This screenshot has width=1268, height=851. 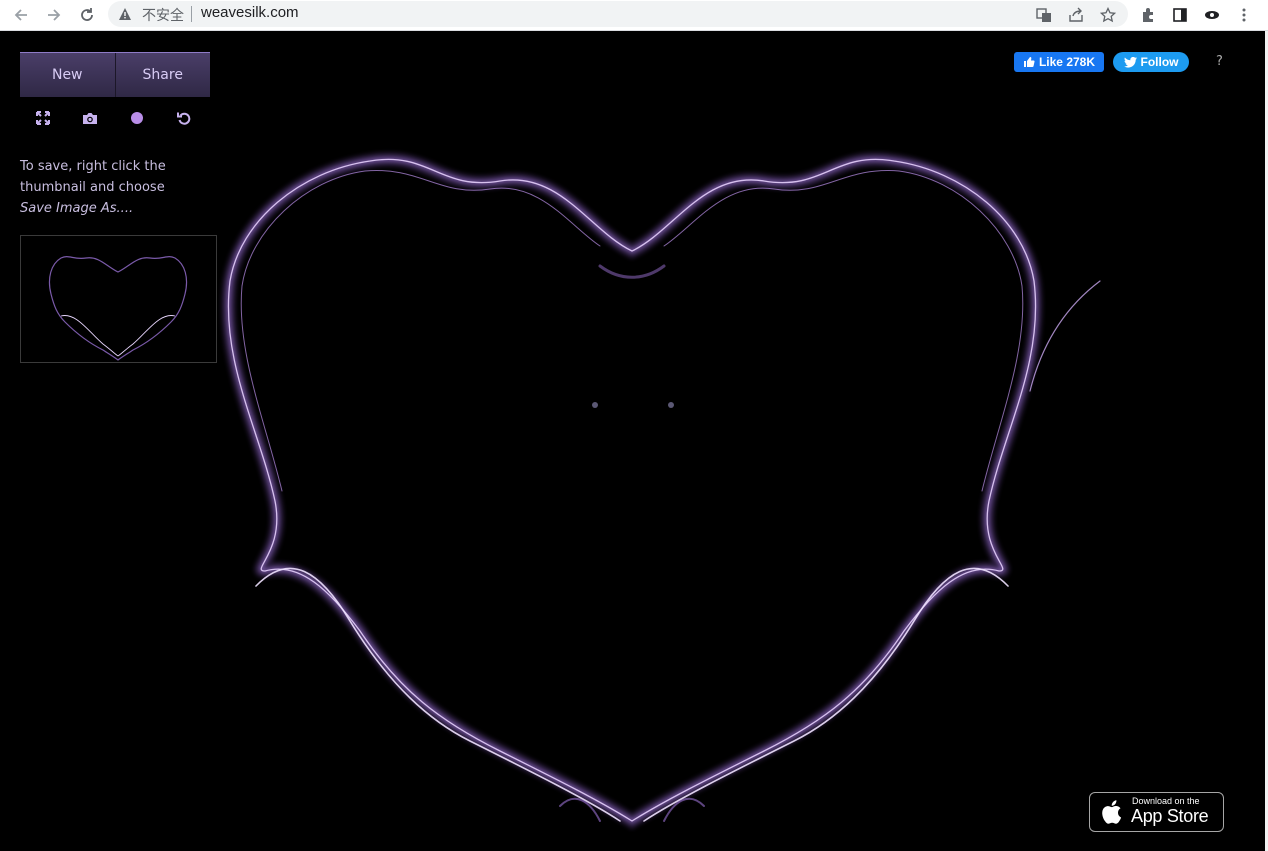 What do you see at coordinates (54, 15) in the screenshot?
I see `forward-icon` at bounding box center [54, 15].